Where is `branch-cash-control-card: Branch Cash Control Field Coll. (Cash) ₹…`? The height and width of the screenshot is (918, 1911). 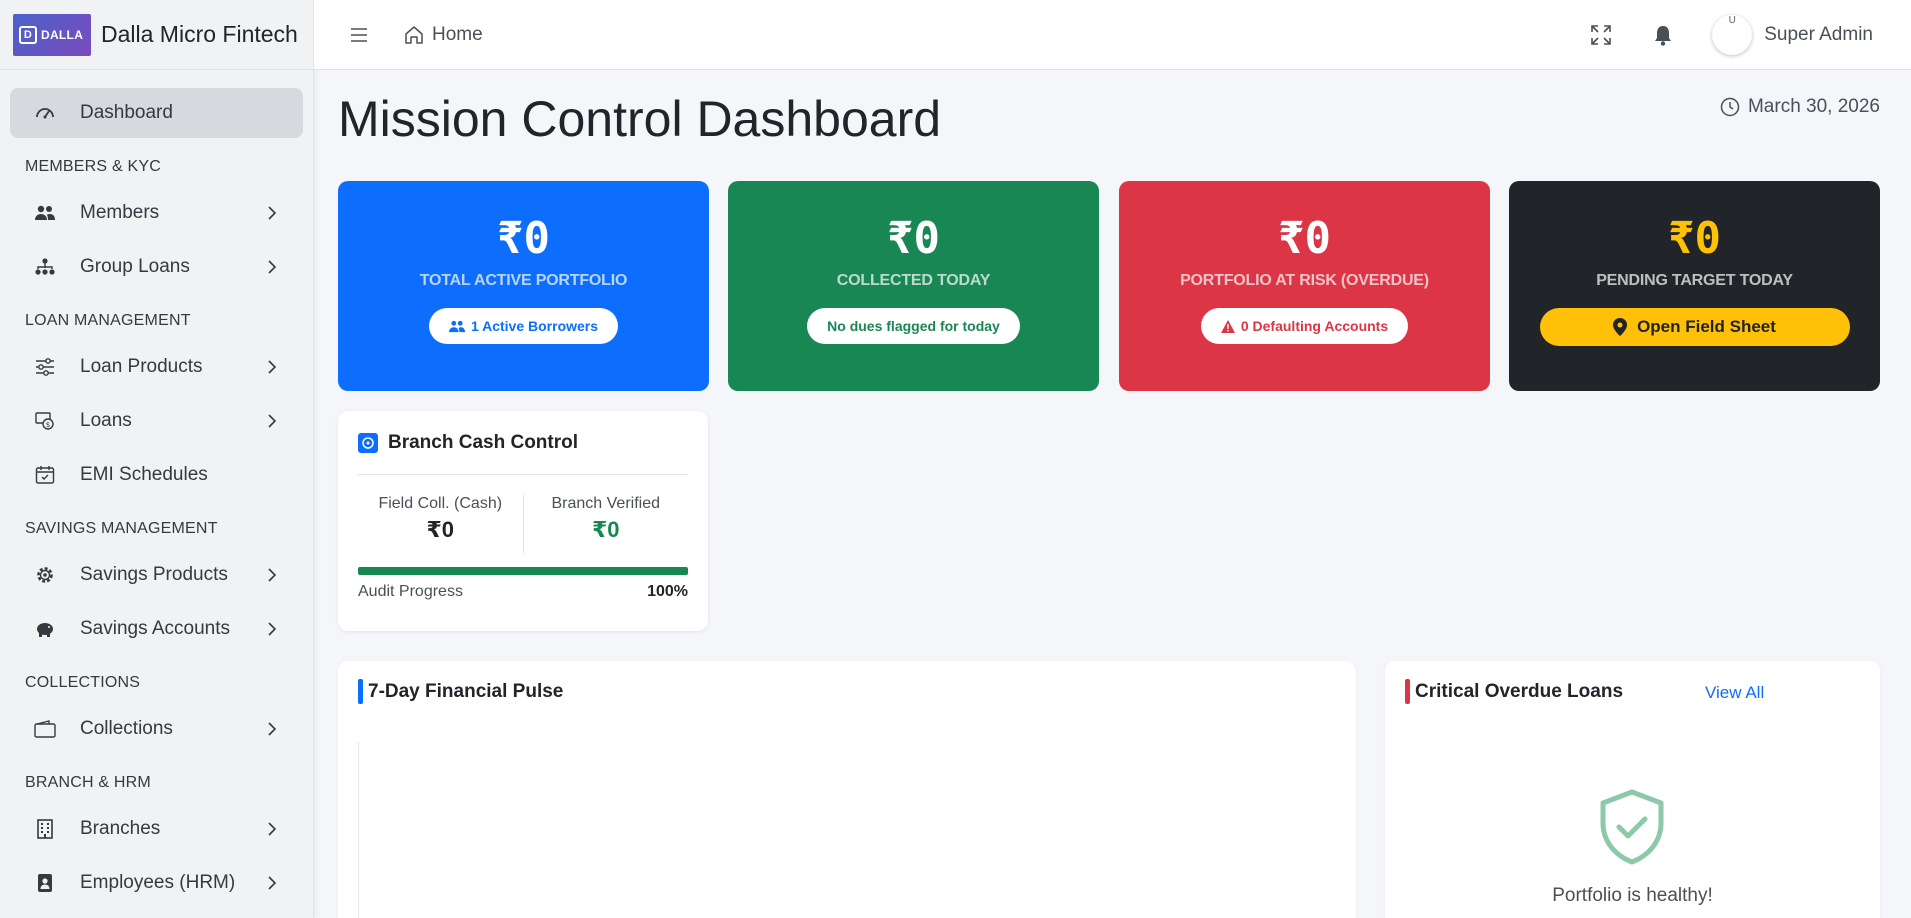
branch-cash-control-card: Branch Cash Control Field Coll. (Cash) ₹… is located at coordinates (523, 521).